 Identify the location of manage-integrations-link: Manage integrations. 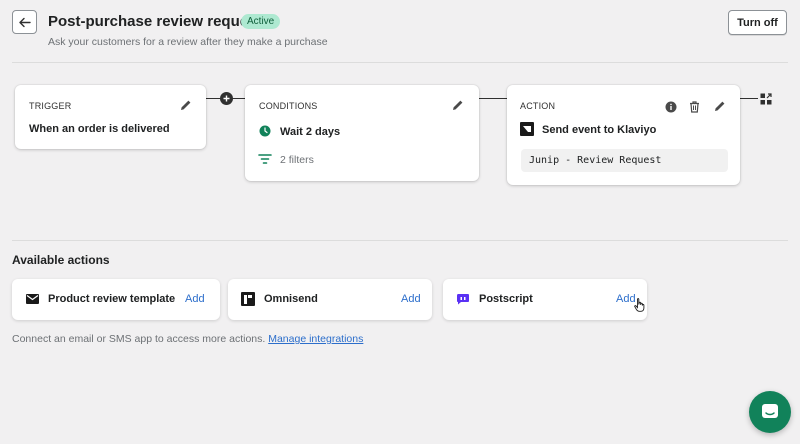
(315, 339).